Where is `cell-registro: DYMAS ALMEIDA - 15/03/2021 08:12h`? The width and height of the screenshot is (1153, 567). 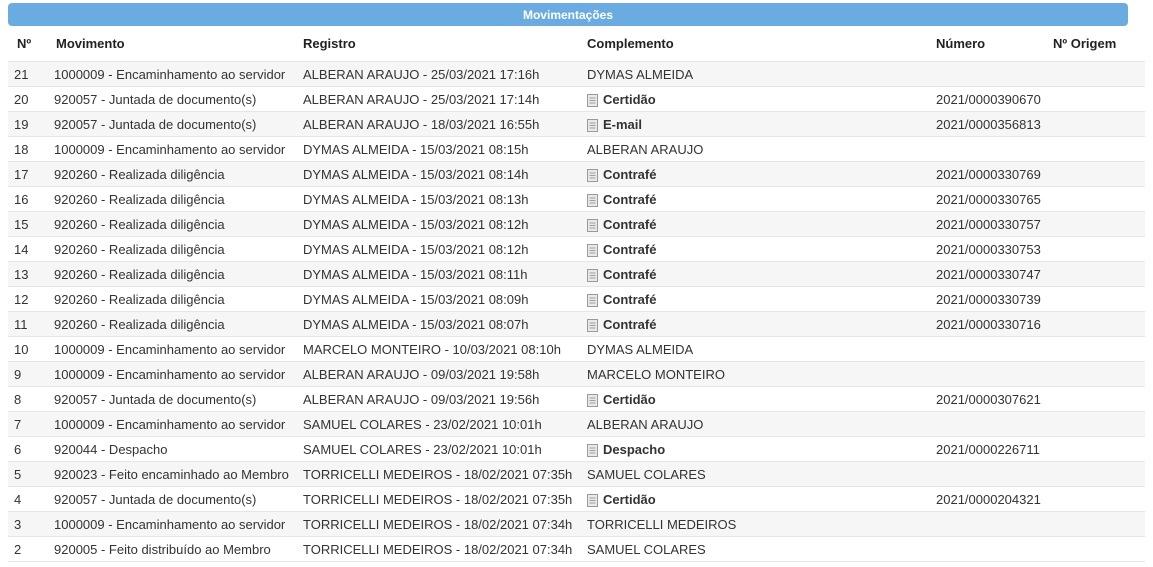 cell-registro: DYMAS ALMEIDA - 15/03/2021 08:12h is located at coordinates (445, 249).